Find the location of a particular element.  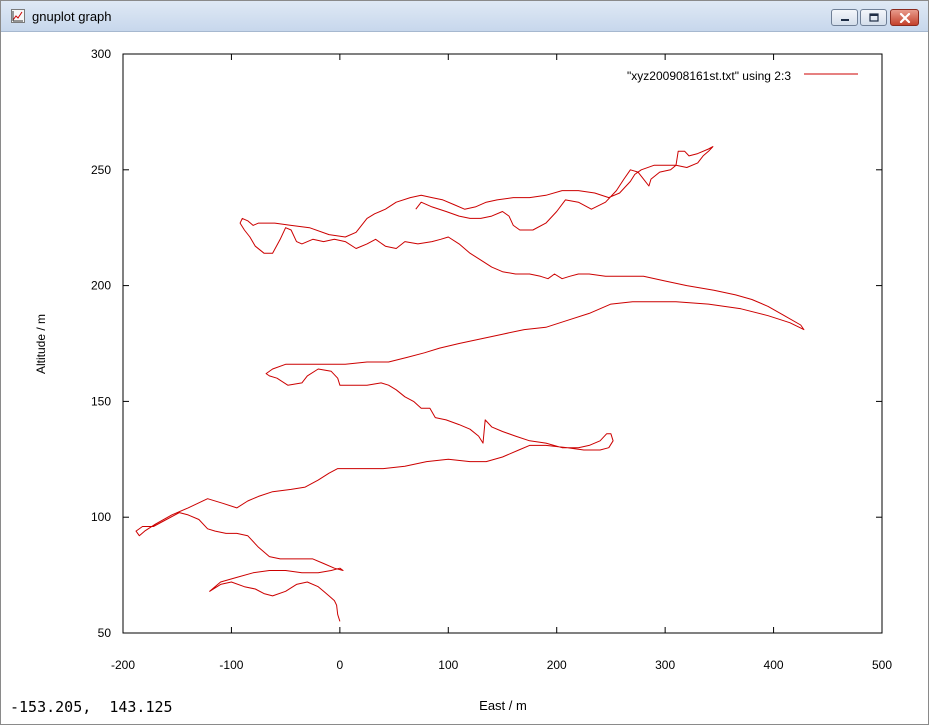

y-tick-label: 300 is located at coordinates (101, 54).